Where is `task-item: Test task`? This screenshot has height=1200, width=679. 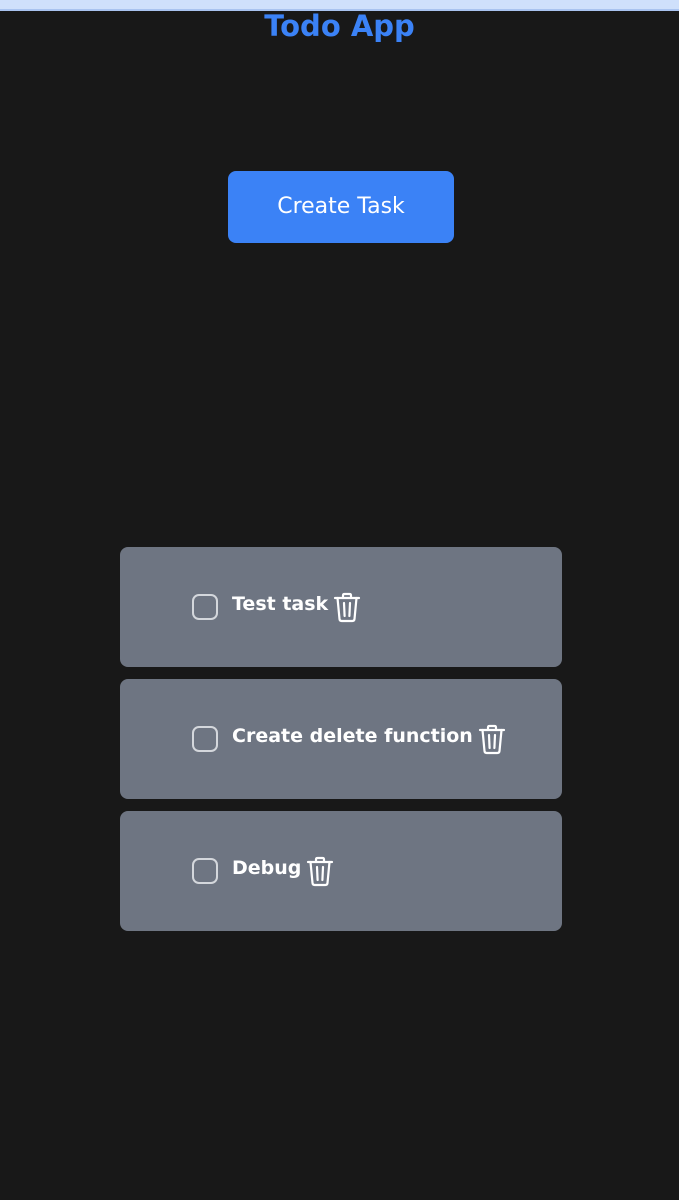 task-item: Test task is located at coordinates (341, 607).